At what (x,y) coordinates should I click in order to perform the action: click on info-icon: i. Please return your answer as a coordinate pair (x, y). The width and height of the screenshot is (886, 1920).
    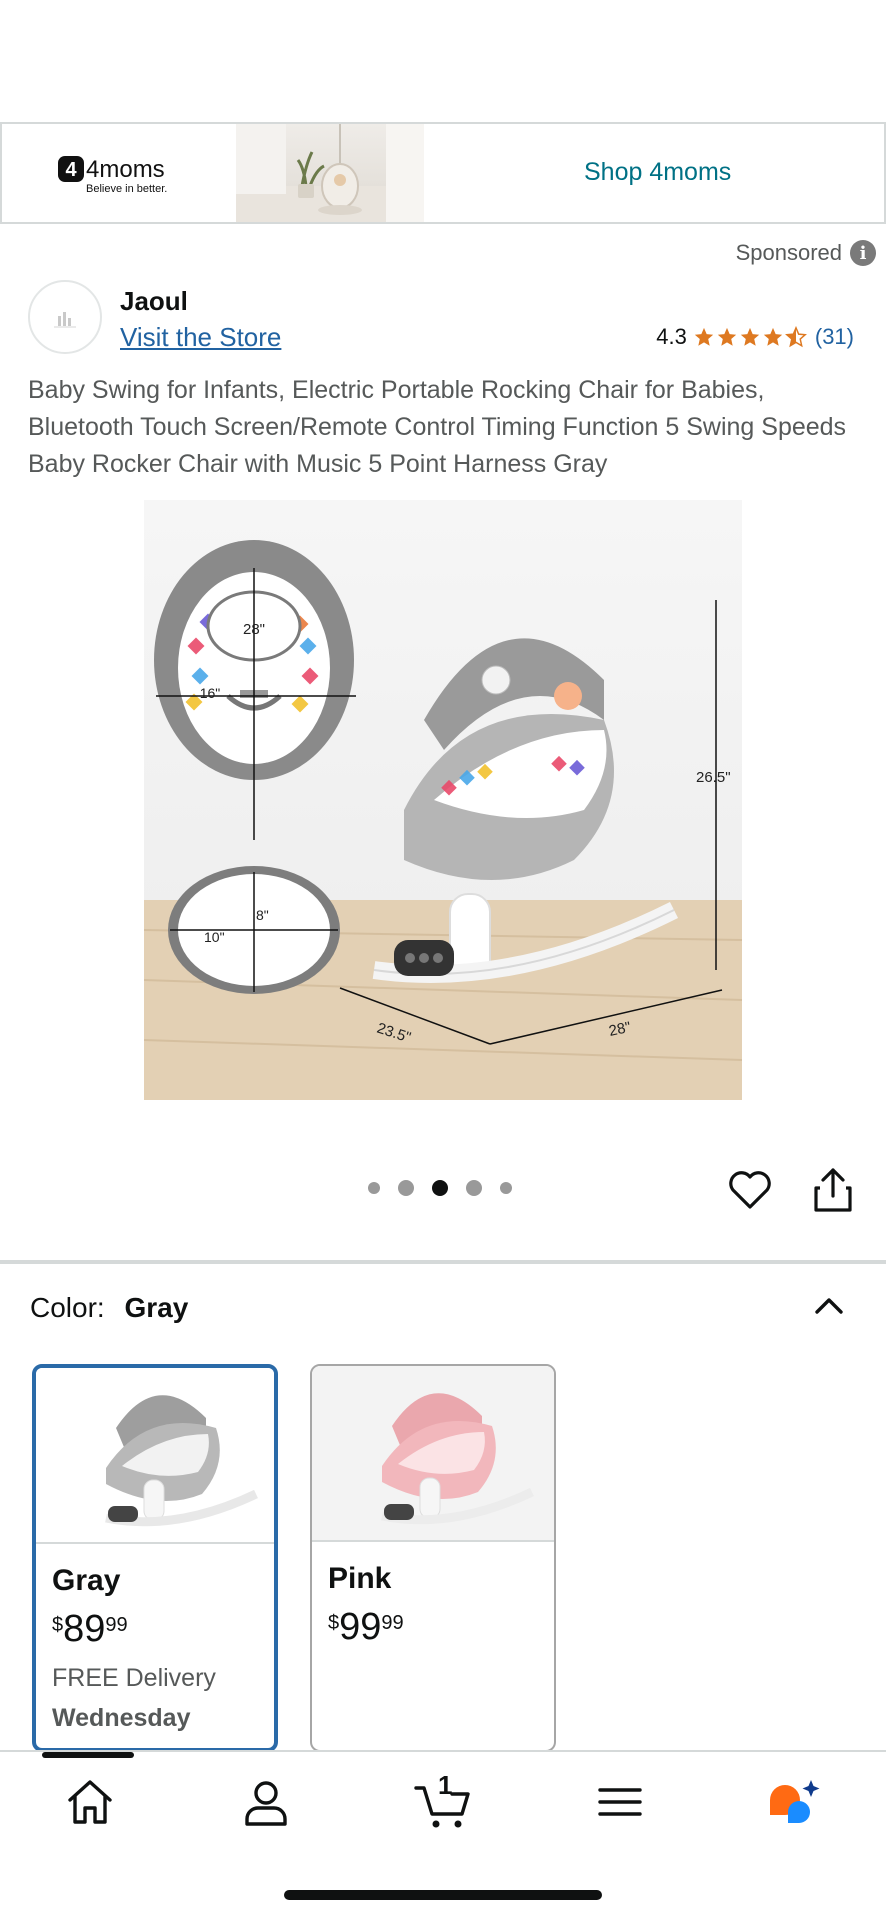
    Looking at the image, I should click on (863, 253).